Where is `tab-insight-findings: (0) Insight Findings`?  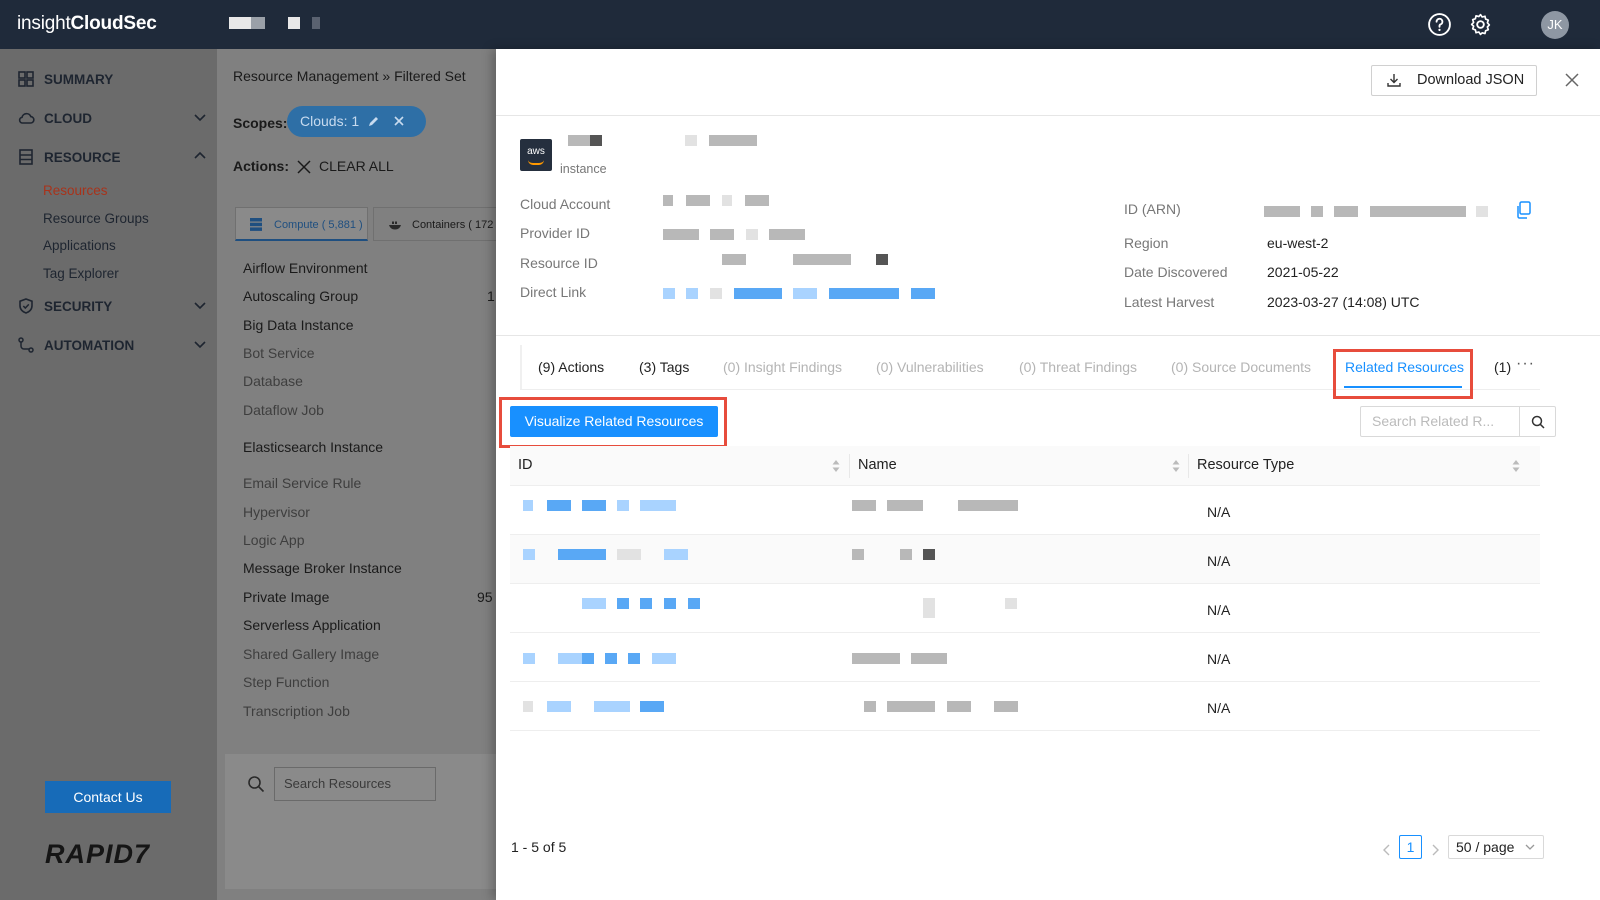
tab-insight-findings: (0) Insight Findings is located at coordinates (782, 367).